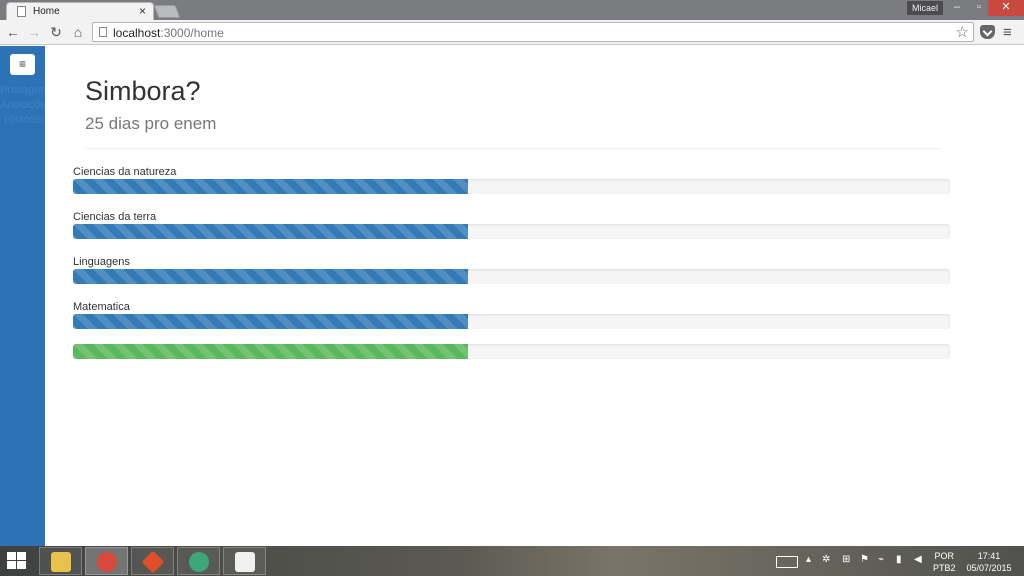 The width and height of the screenshot is (1024, 576). I want to click on taskbar-file-explorer, so click(60, 561).